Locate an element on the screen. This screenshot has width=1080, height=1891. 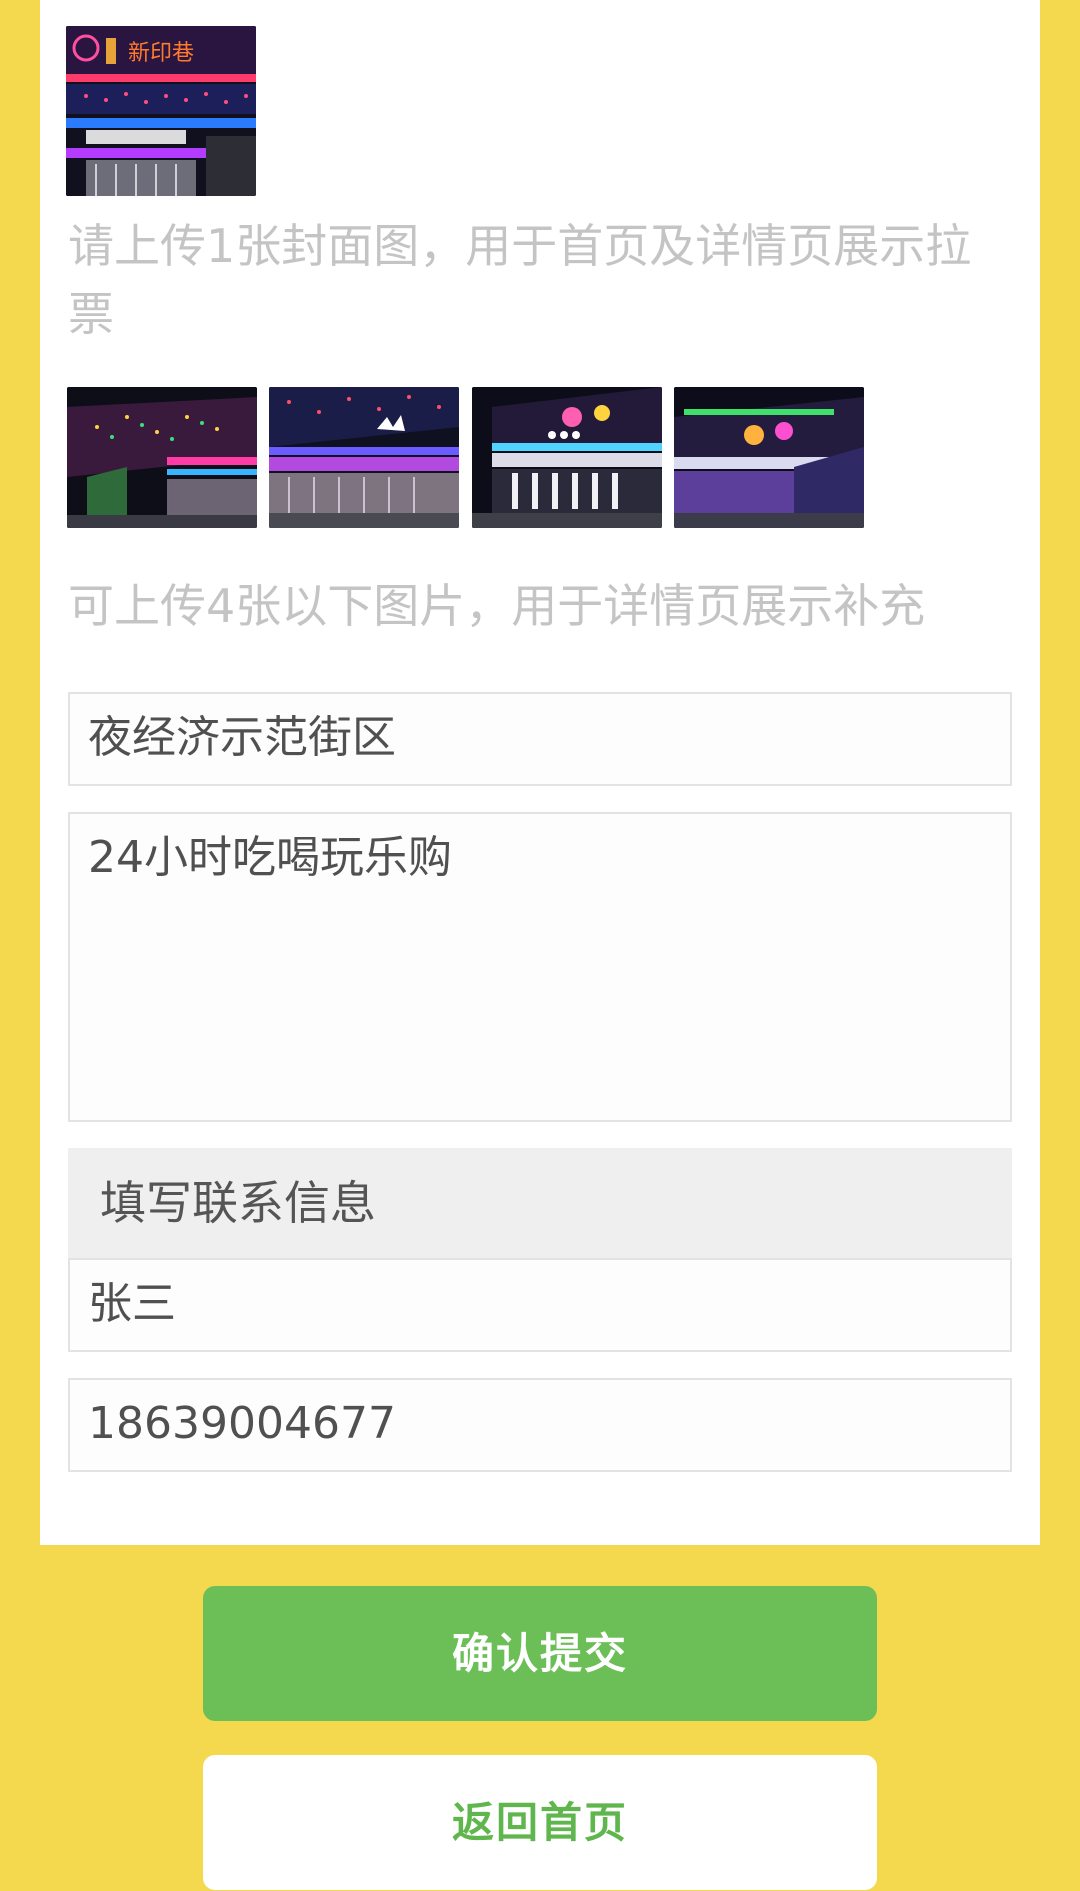
cover-image: 新印巷 is located at coordinates (161, 111).